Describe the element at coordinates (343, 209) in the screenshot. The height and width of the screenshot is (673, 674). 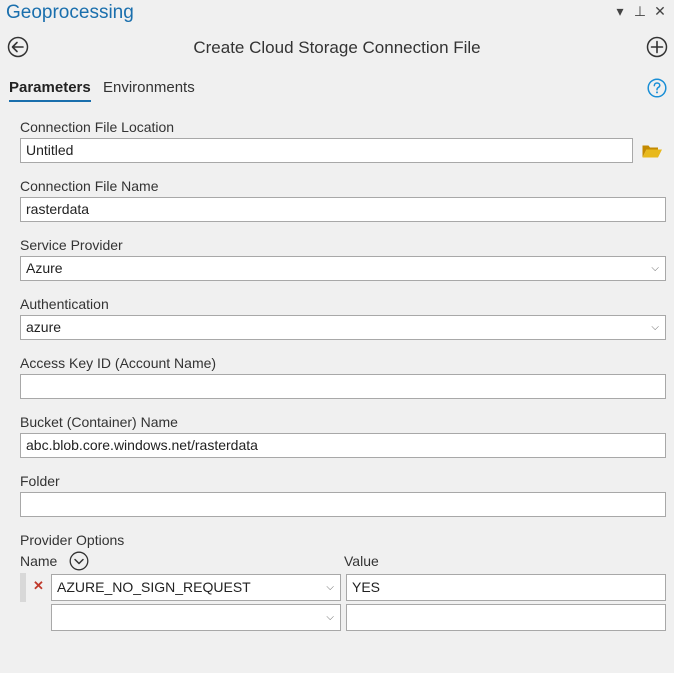
I see `connection-file-name-input: rasterdata` at that location.